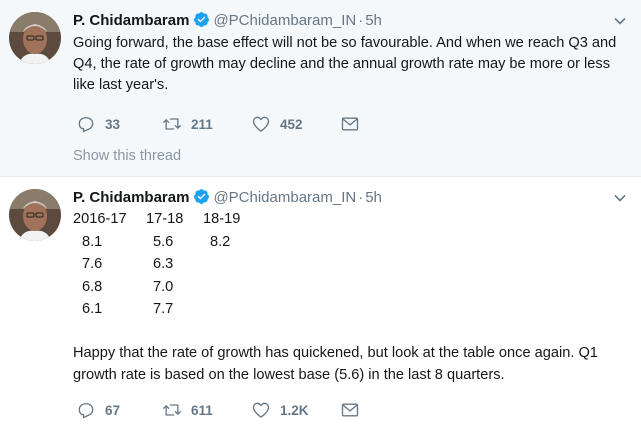 The width and height of the screenshot is (641, 431). What do you see at coordinates (187, 410) in the screenshot?
I see `retweet-button: 611` at bounding box center [187, 410].